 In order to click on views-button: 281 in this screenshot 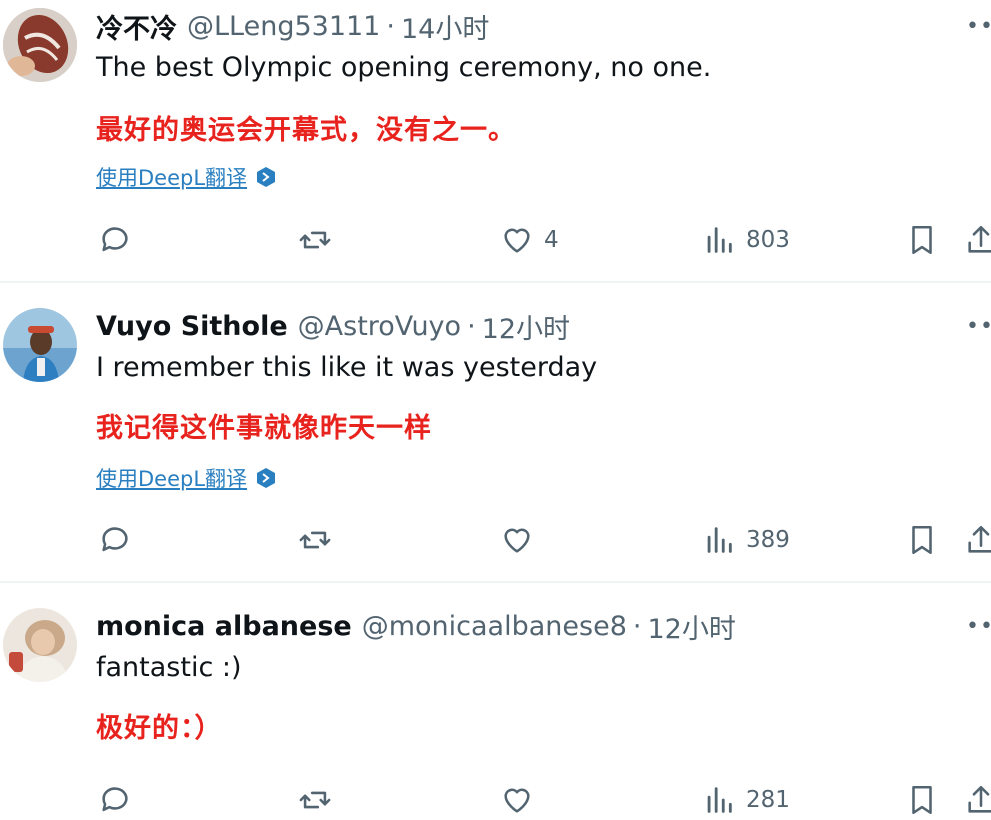, I will do `click(746, 800)`.